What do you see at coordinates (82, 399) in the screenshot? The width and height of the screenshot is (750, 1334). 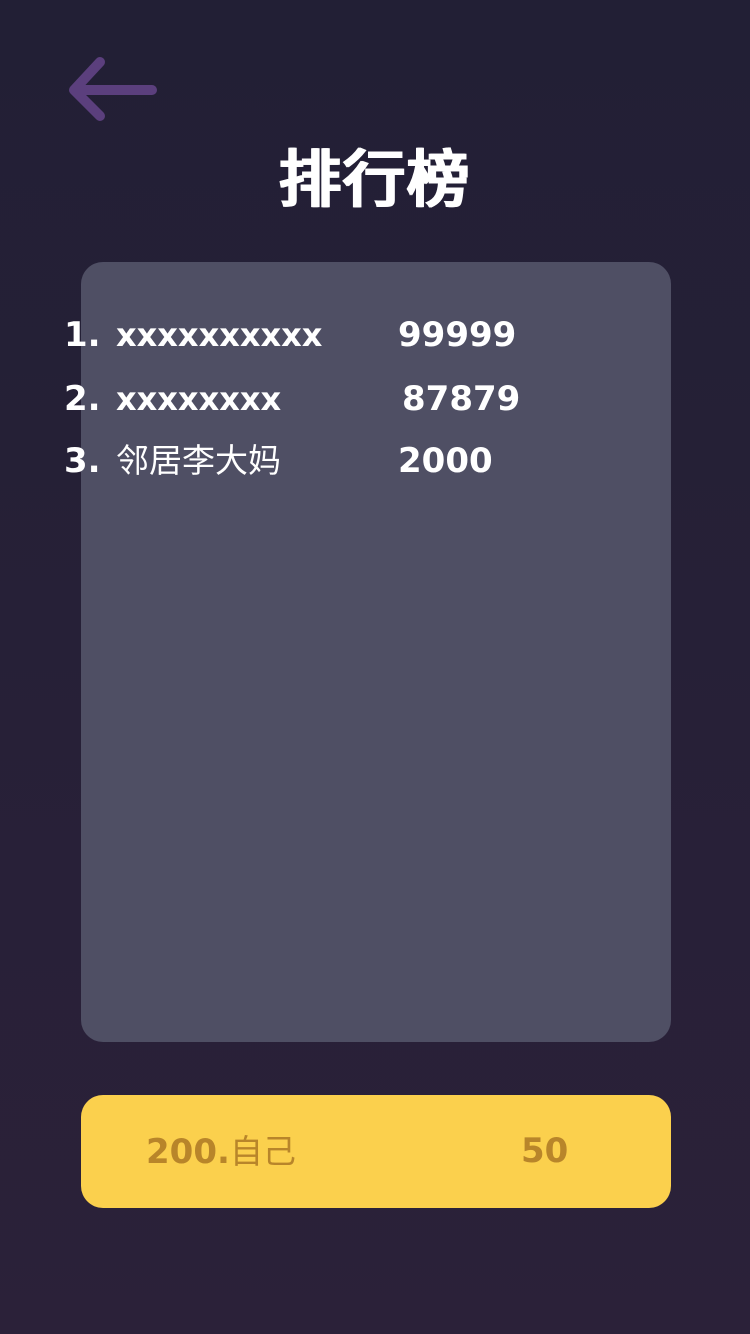 I see `rank-number: 2.` at bounding box center [82, 399].